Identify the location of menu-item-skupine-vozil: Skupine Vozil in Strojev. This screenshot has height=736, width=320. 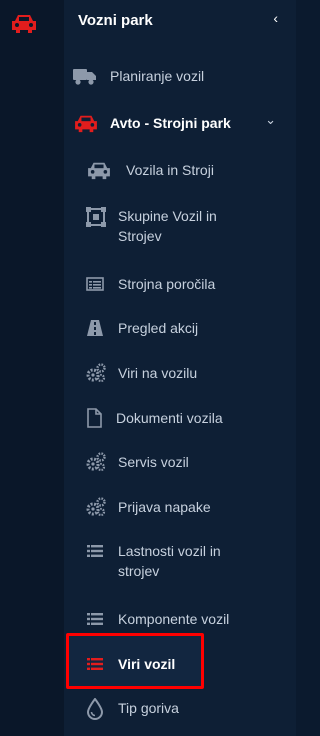
(176, 226).